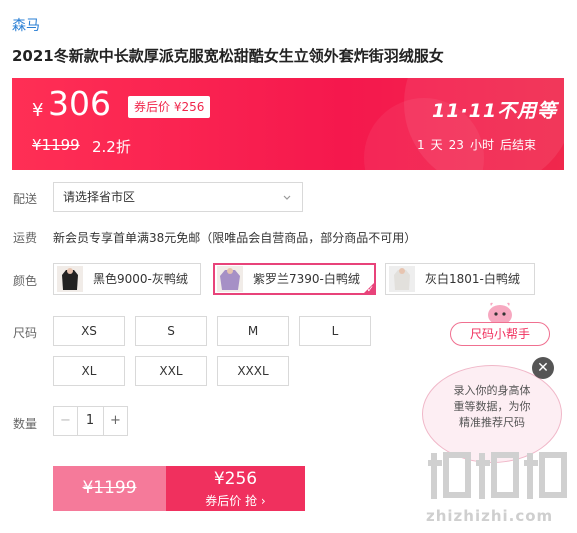  Describe the element at coordinates (490, 516) in the screenshot. I see `watermark-text: zhizhizhi.com` at that location.